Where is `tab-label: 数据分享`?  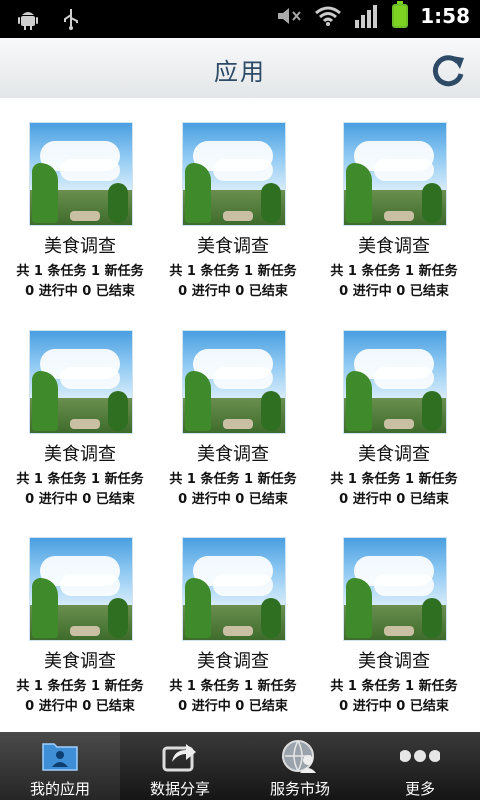
tab-label: 数据分享 is located at coordinates (179, 789).